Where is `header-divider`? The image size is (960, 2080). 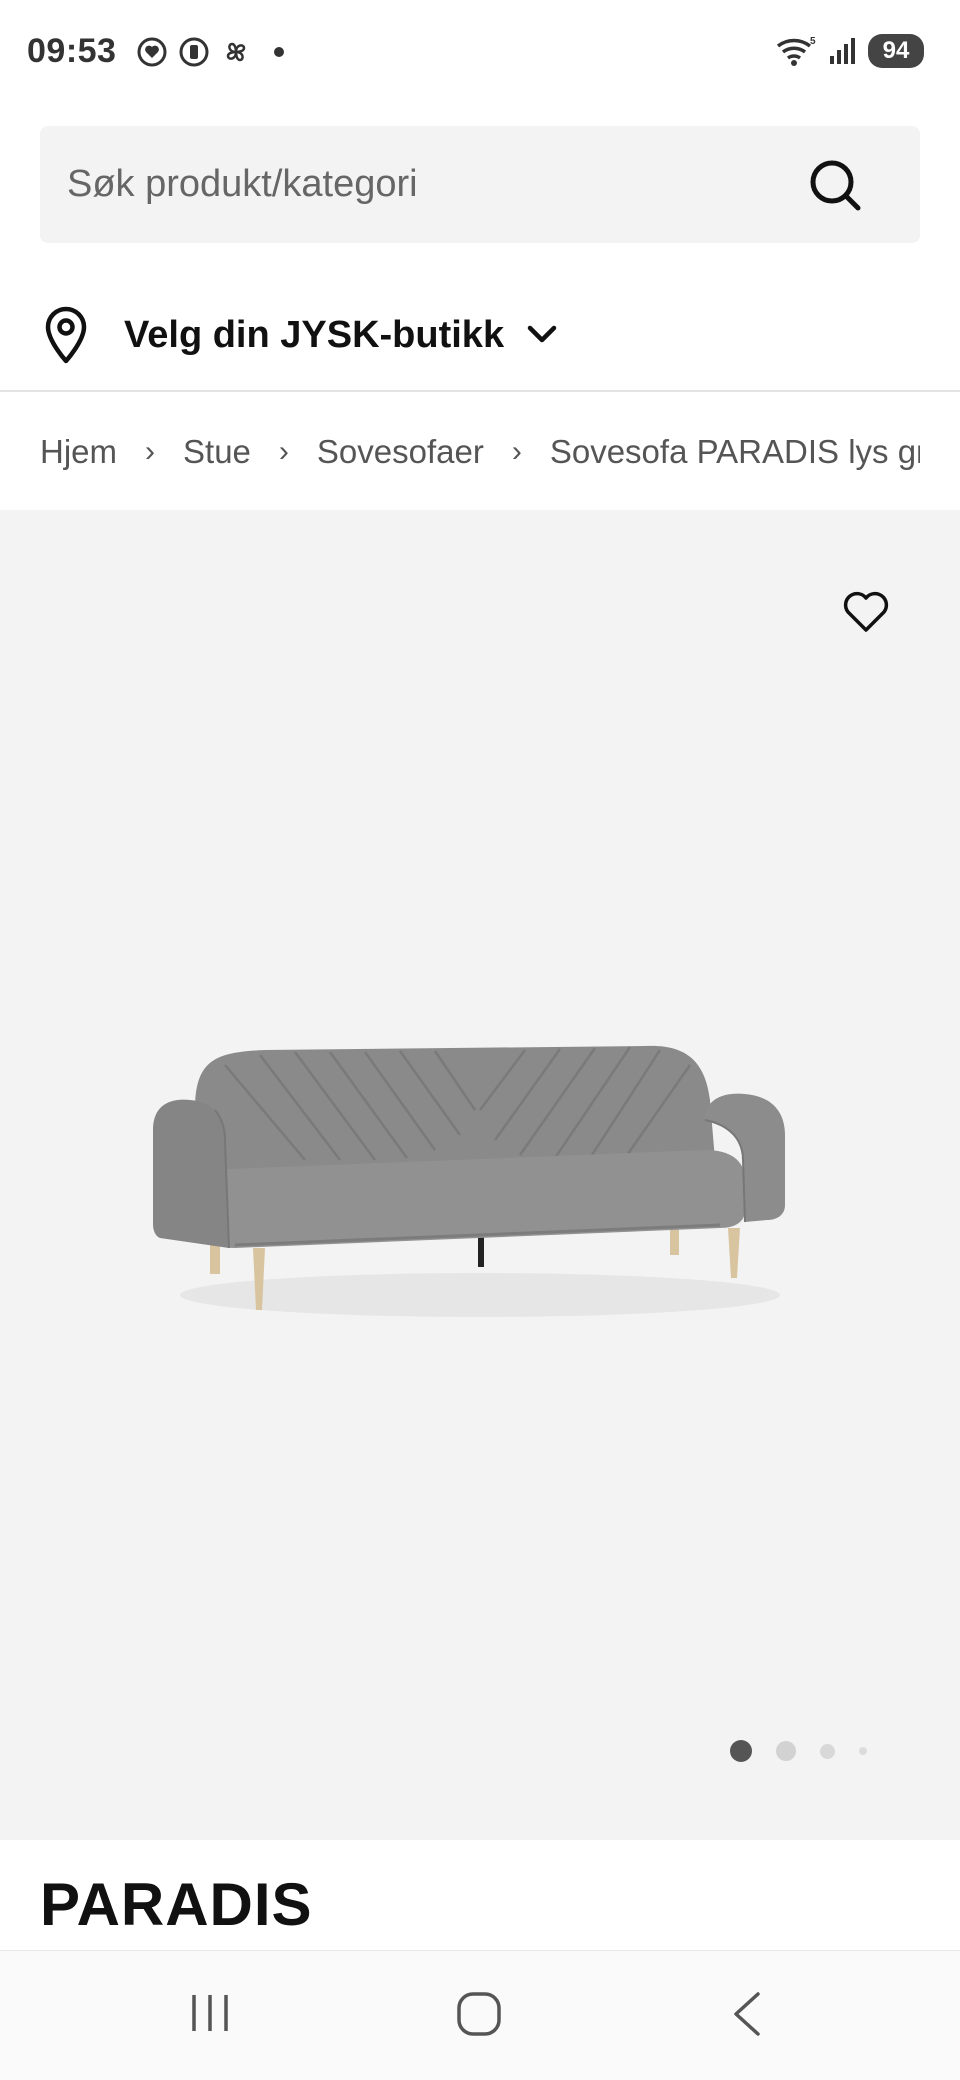
header-divider is located at coordinates (480, 391).